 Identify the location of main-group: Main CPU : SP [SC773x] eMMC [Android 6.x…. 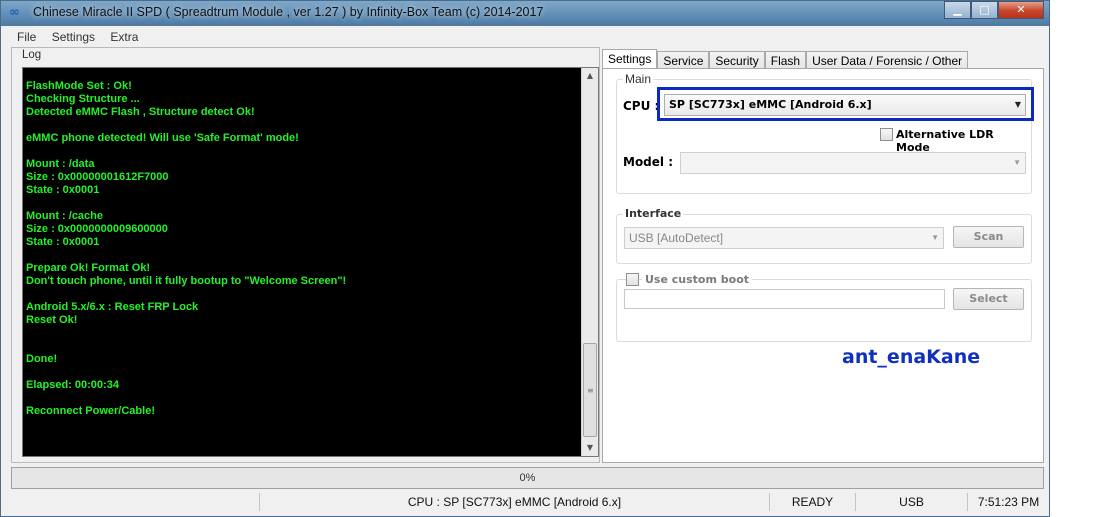
(825, 133).